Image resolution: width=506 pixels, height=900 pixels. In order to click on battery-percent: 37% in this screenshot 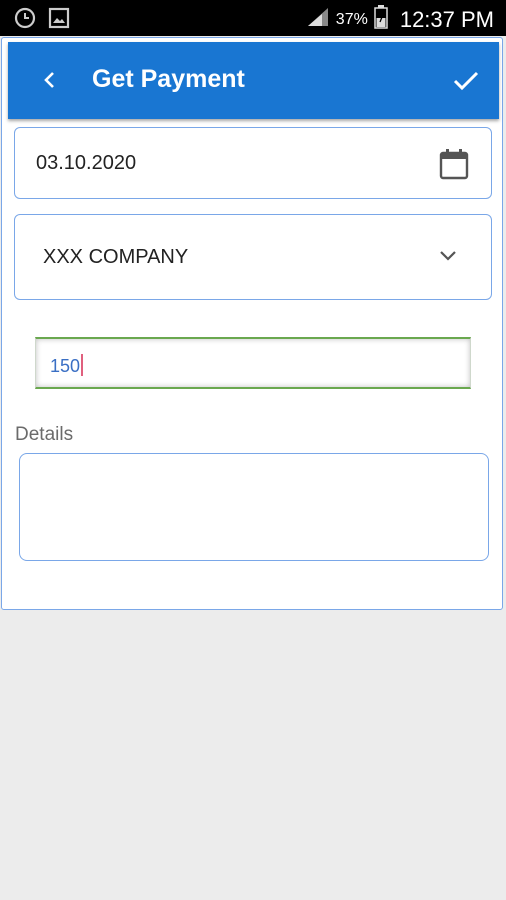, I will do `click(351, 19)`.